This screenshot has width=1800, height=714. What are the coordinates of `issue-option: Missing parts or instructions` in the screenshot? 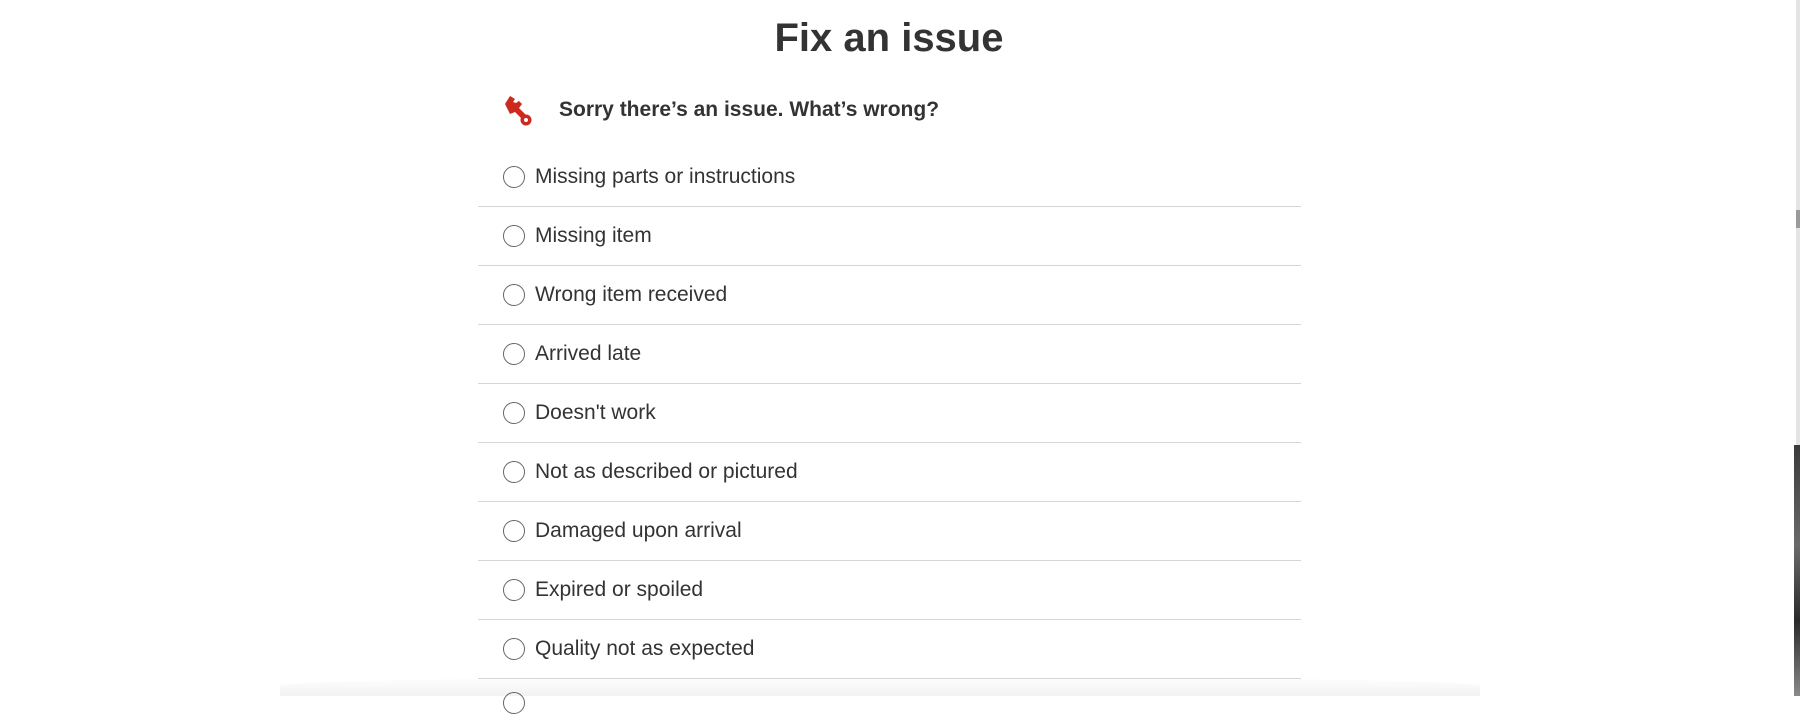 It's located at (889, 177).